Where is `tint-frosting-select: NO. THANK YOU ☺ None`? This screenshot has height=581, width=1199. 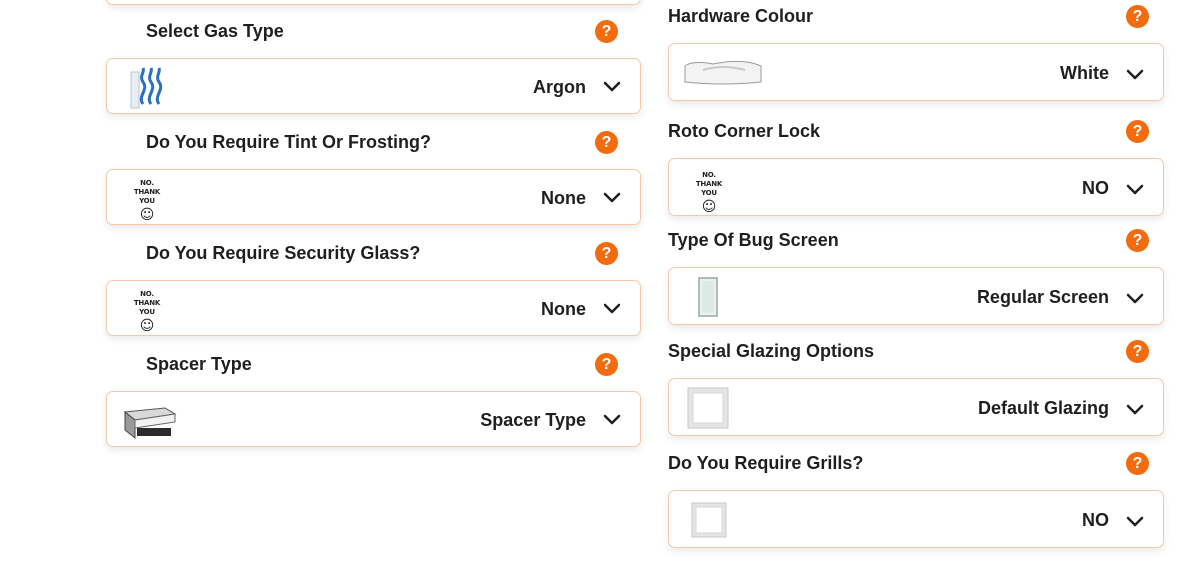 tint-frosting-select: NO. THANK YOU ☺ None is located at coordinates (373, 197).